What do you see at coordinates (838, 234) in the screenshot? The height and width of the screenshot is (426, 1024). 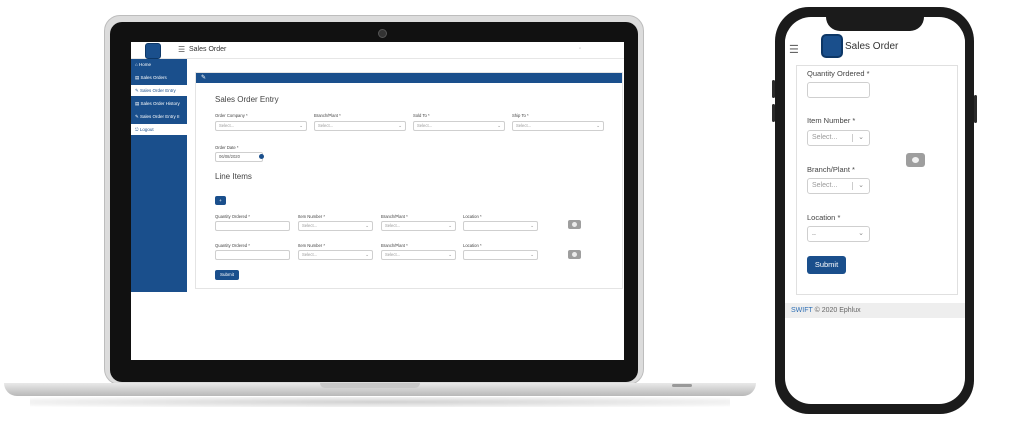 I see `location-select: .. ⌄` at bounding box center [838, 234].